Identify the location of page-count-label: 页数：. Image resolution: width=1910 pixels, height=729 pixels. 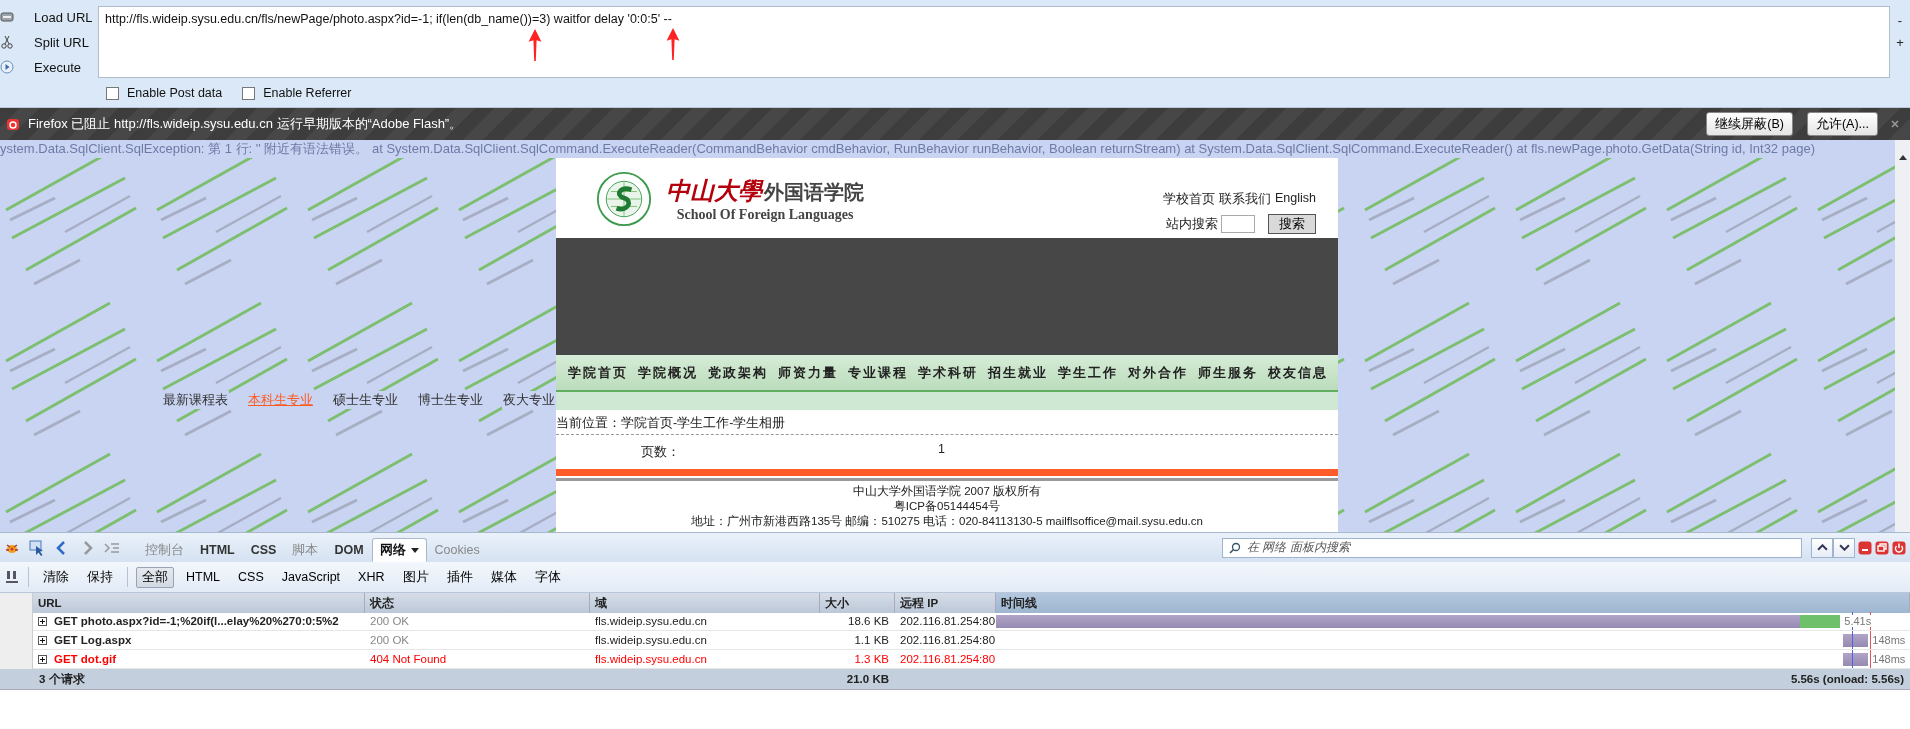
(660, 452).